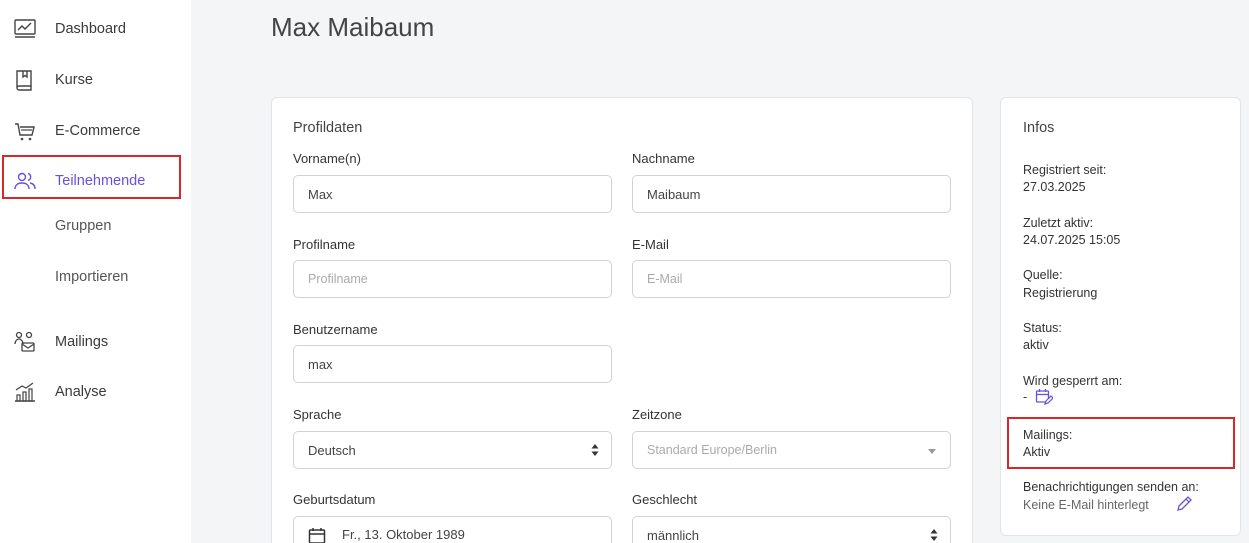 The height and width of the screenshot is (543, 1249). Describe the element at coordinates (932, 451) in the screenshot. I see `chevron-down-icon` at that location.